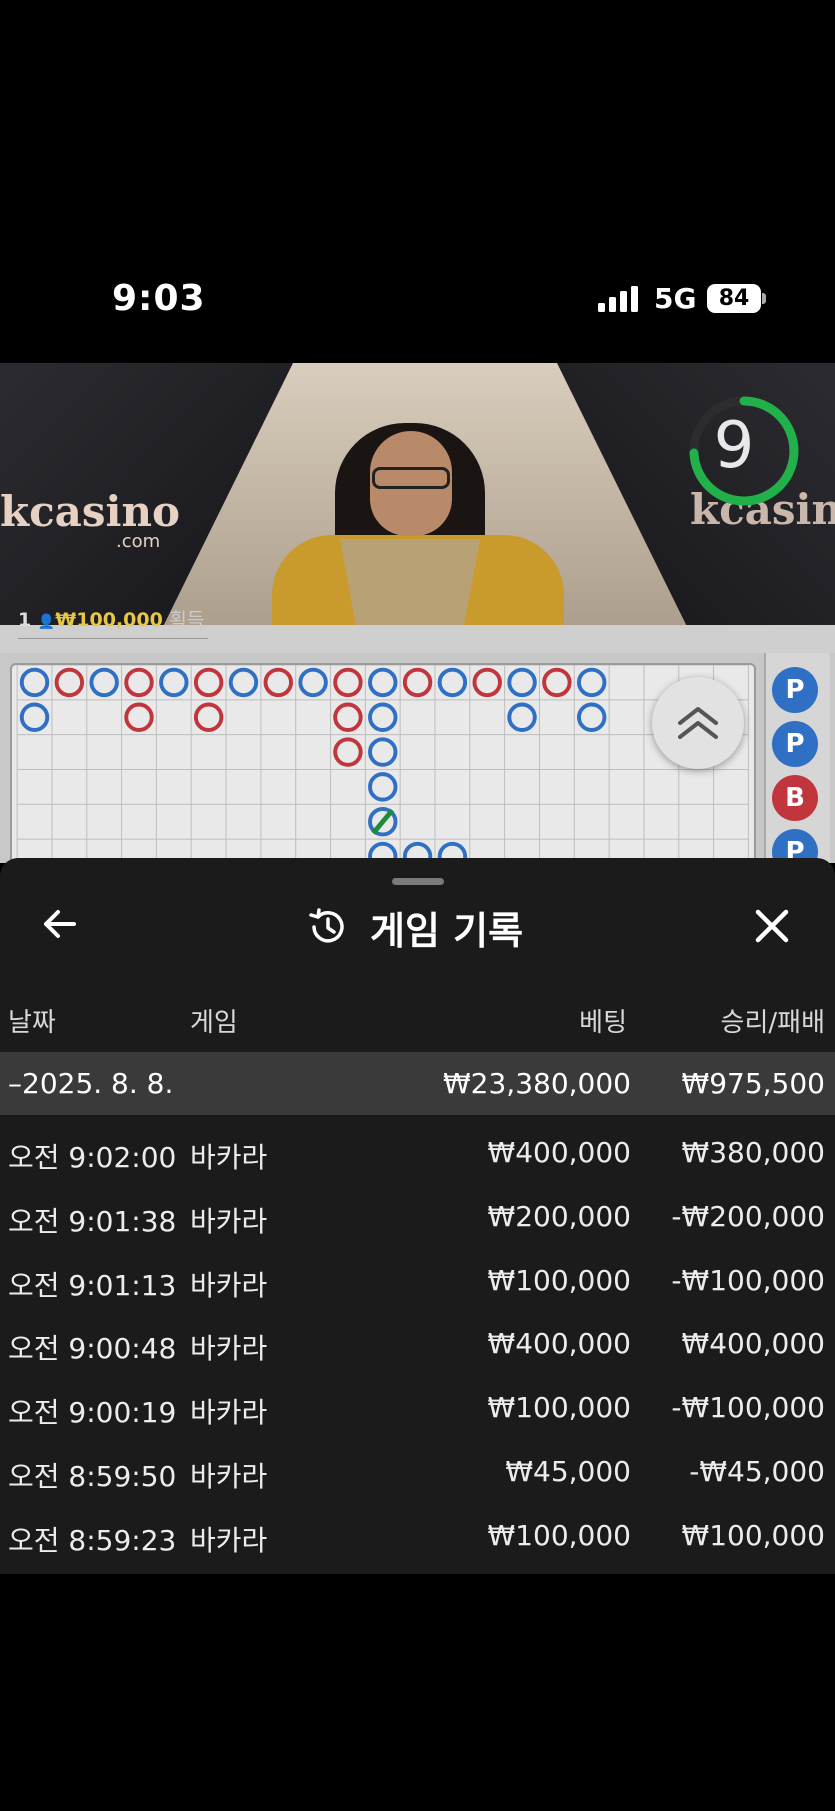 The height and width of the screenshot is (1811, 835). I want to click on win-banner: 1 👤₩100,000 획득, so click(111, 618).